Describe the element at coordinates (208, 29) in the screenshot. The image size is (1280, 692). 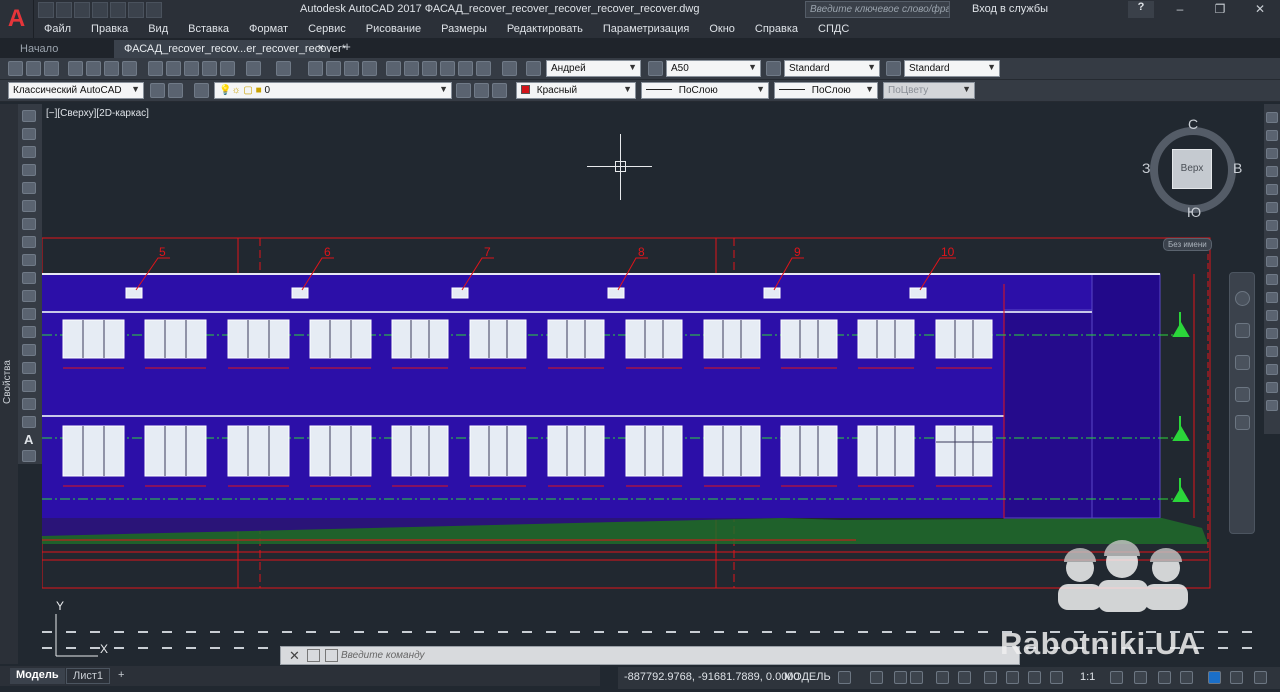
I see `menu-insert: Вставка` at that location.